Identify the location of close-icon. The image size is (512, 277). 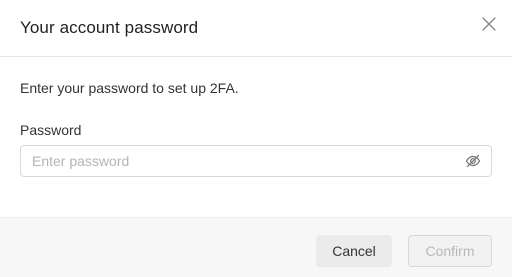
(489, 24).